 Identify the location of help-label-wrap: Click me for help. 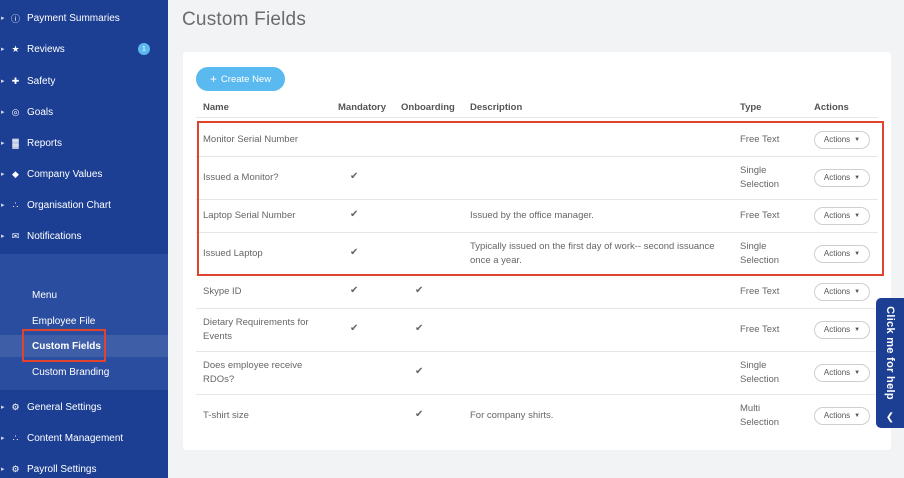
(890, 353).